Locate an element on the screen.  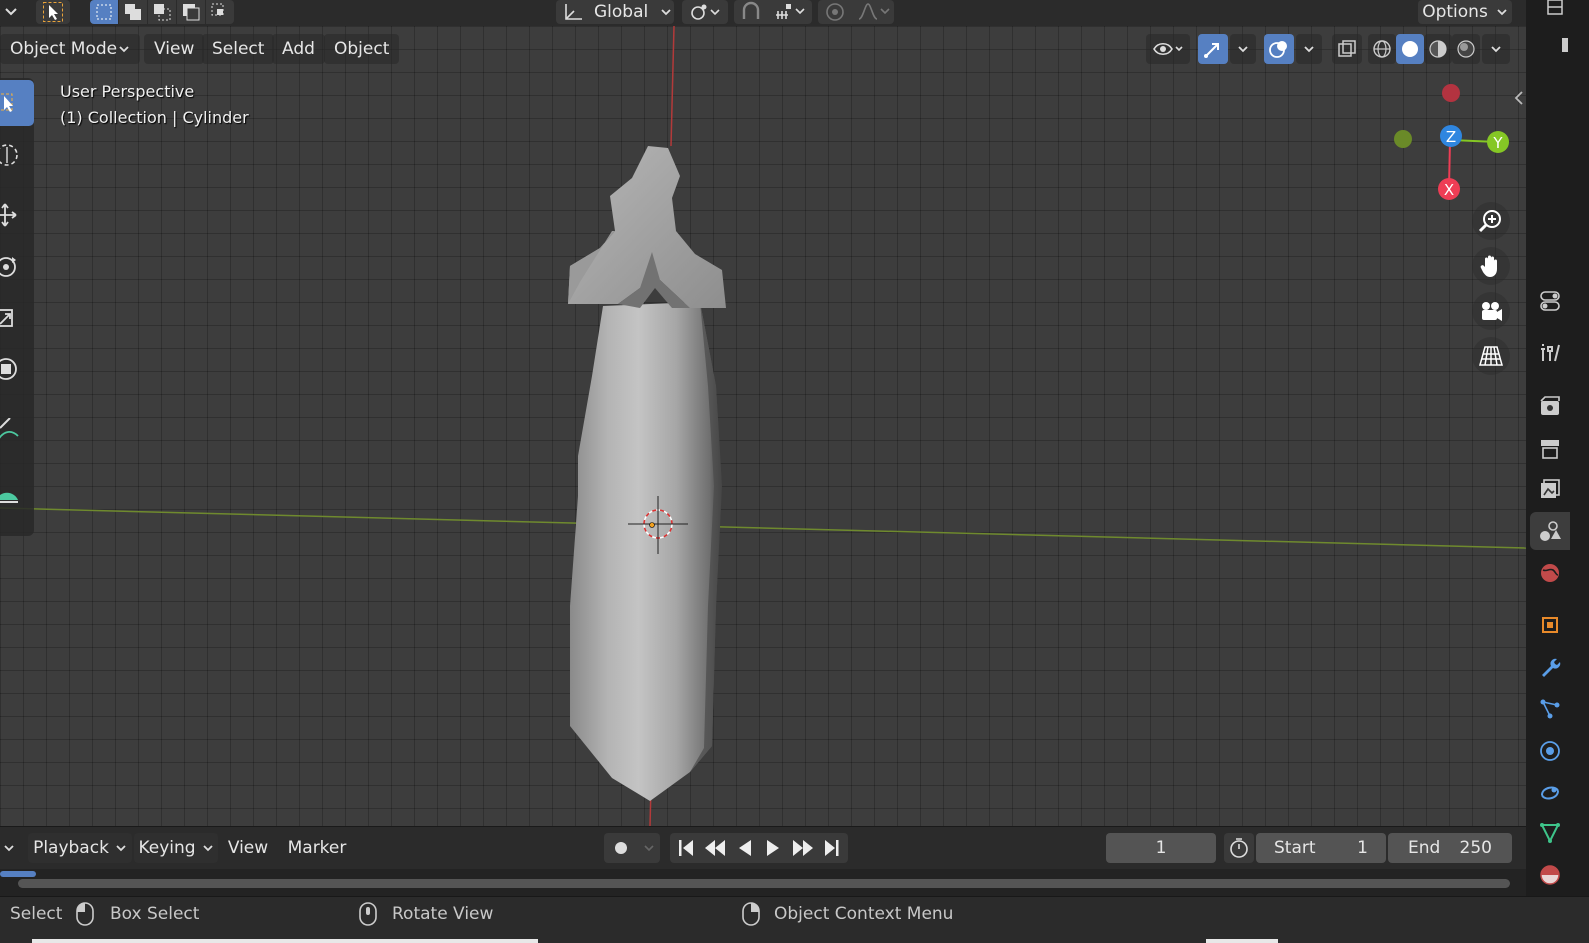
play-icon is located at coordinates (773, 848).